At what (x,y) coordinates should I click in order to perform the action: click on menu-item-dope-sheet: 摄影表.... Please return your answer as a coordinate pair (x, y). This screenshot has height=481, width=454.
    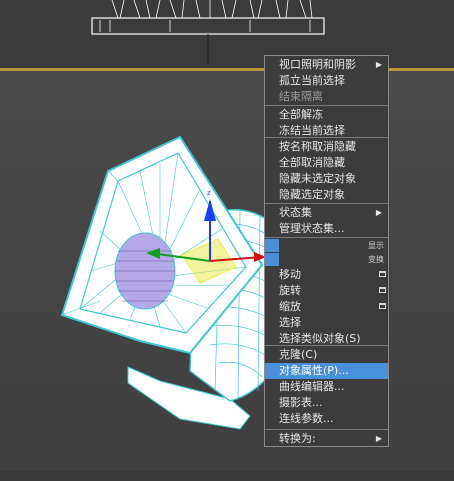
    Looking at the image, I should click on (326, 403).